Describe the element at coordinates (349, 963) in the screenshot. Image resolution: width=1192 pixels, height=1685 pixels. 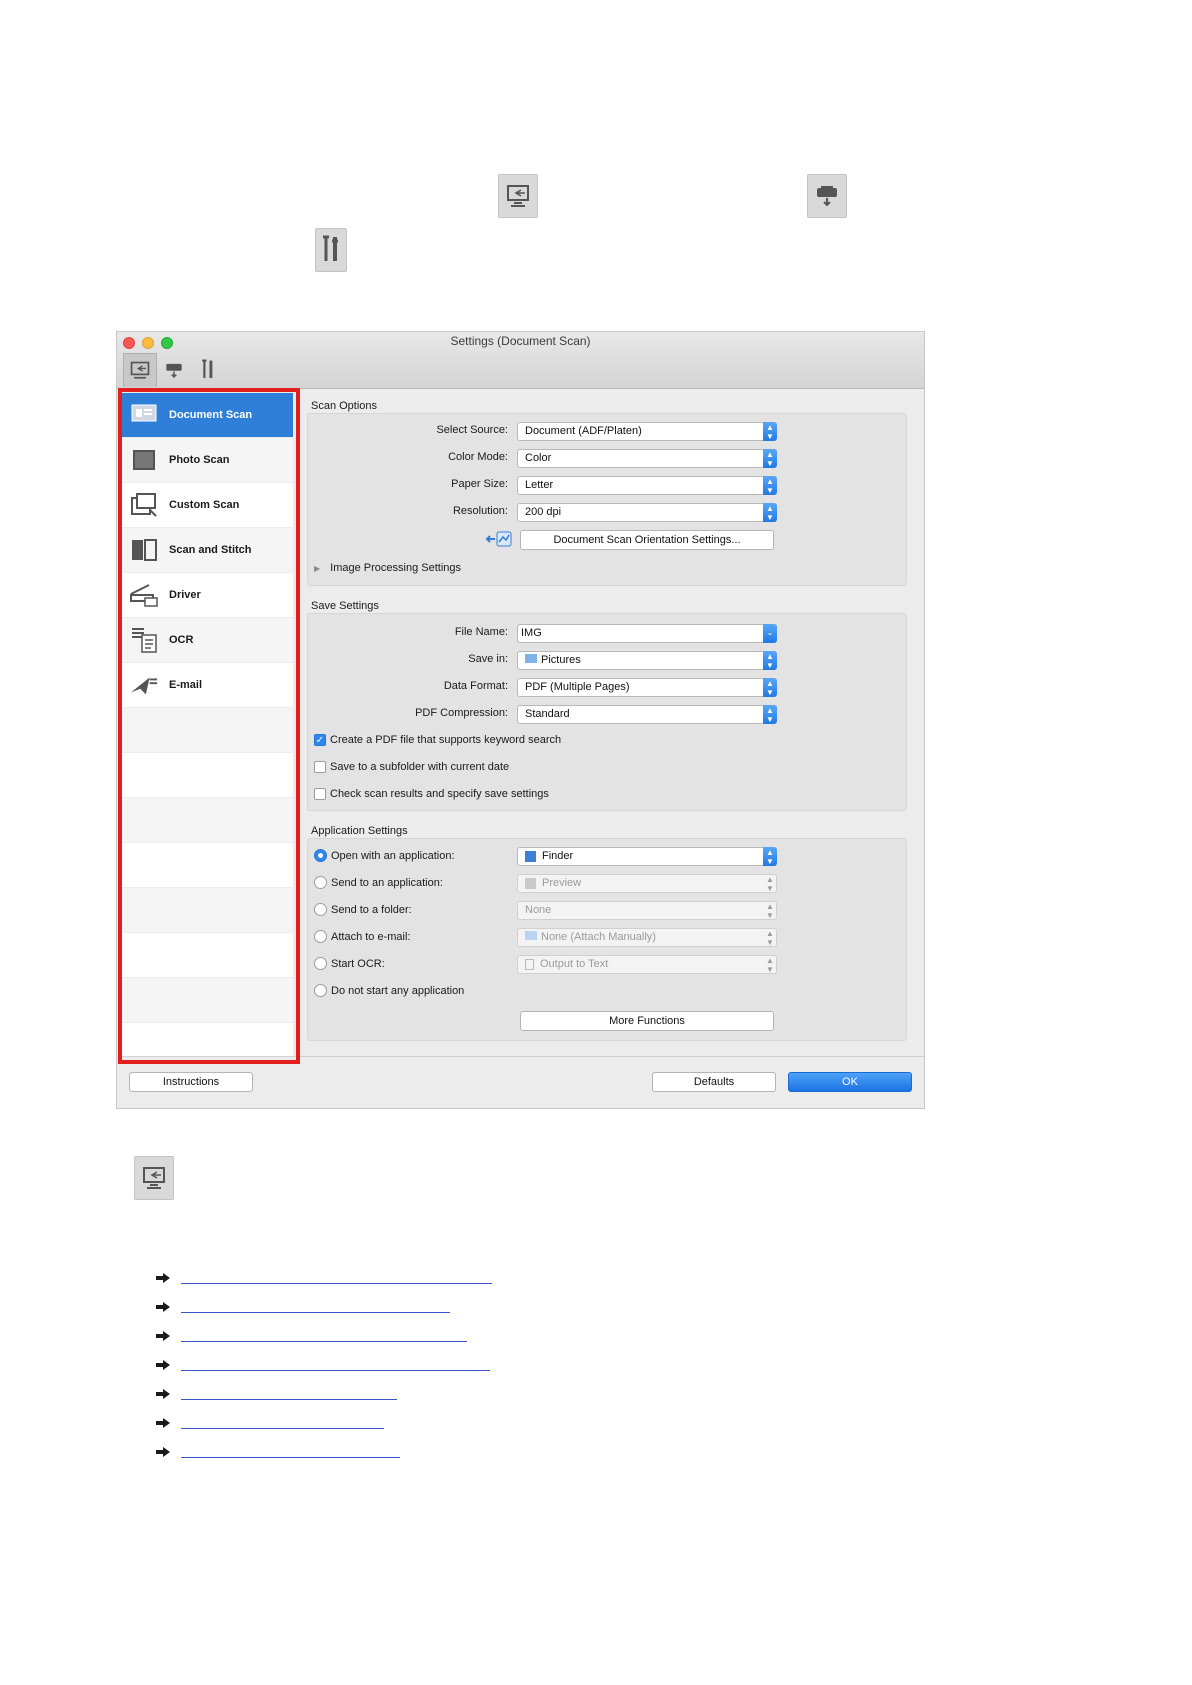
I see `start-ocr-radio: Start OCR:` at that location.